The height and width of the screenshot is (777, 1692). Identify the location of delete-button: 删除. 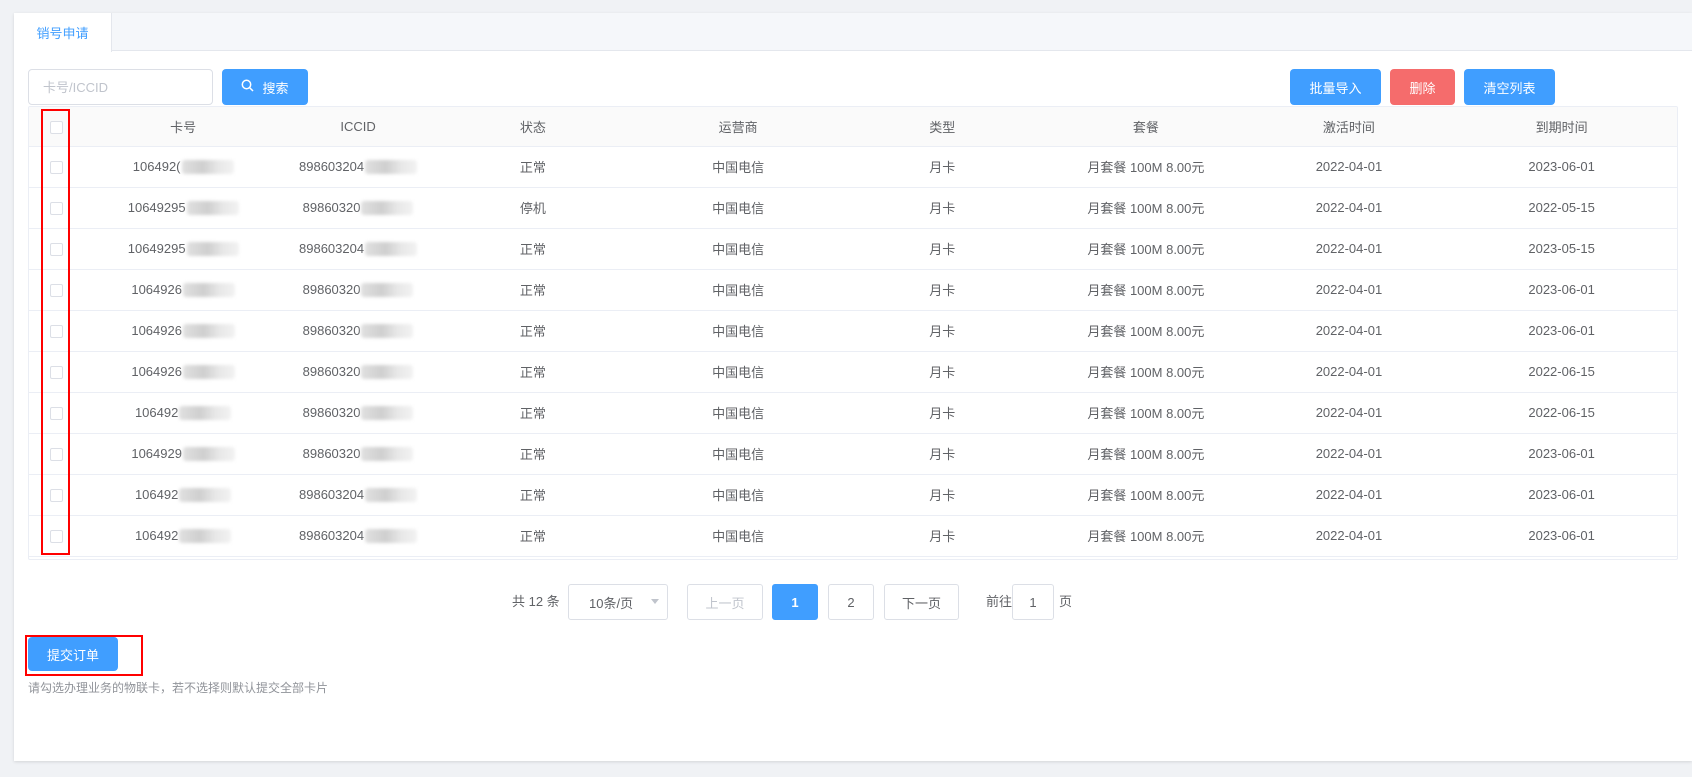
(1422, 87).